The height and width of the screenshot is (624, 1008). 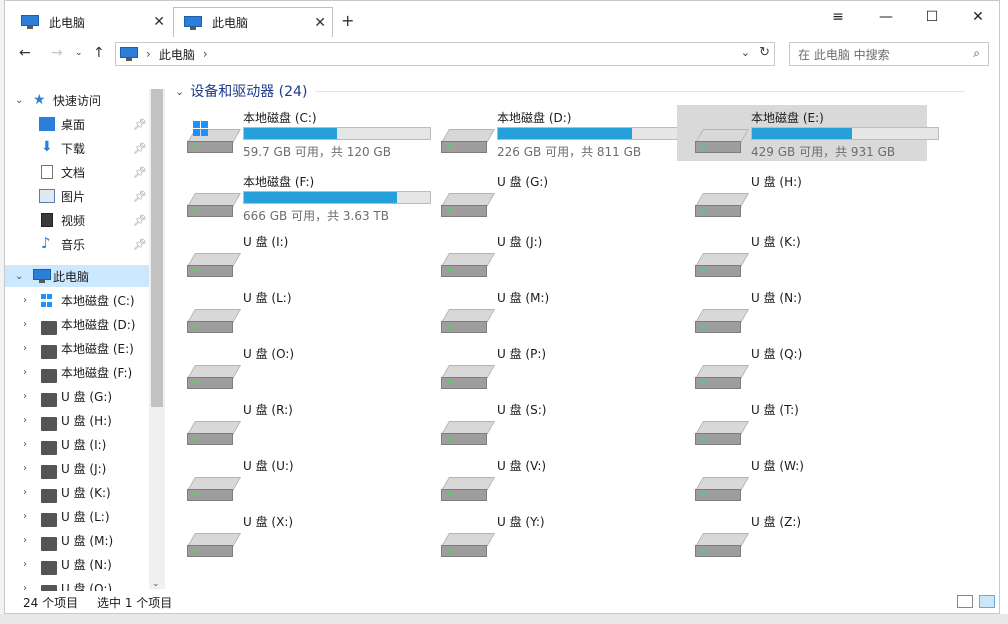 What do you see at coordinates (205, 54) in the screenshot?
I see `breadcrumb-chevron-icon: ›` at bounding box center [205, 54].